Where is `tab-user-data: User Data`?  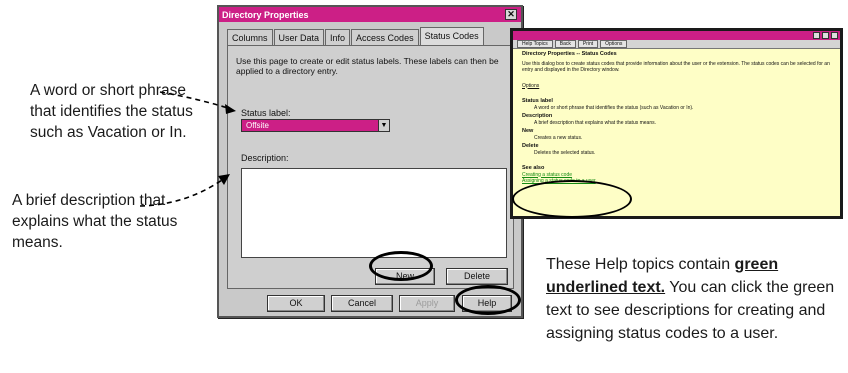
tab-user-data: User Data is located at coordinates (299, 37).